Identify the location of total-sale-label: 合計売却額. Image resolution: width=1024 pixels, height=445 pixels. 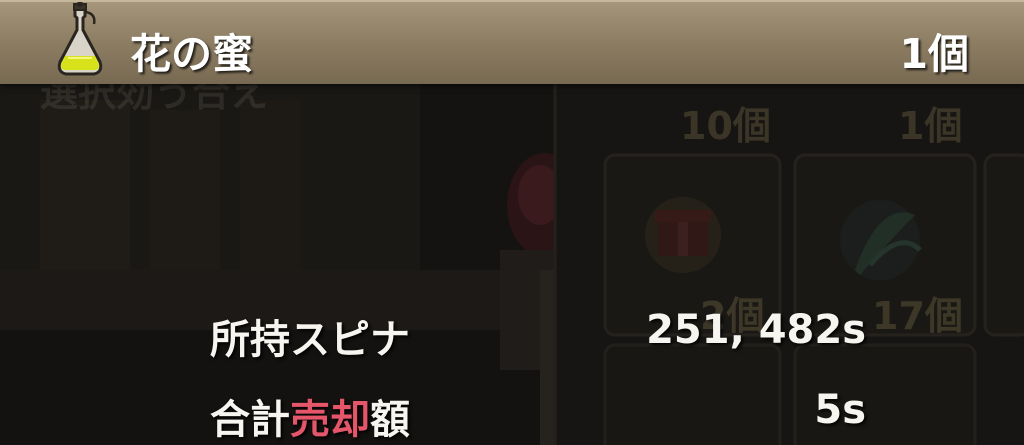
(310, 416).